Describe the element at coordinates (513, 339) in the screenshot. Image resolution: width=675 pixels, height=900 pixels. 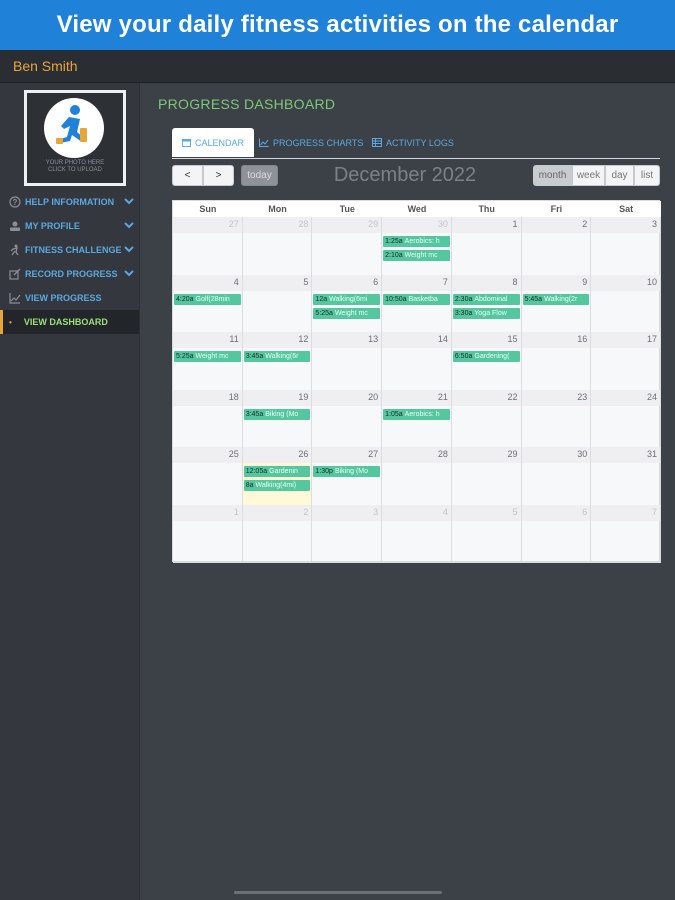
I see `day-number: 15` at that location.